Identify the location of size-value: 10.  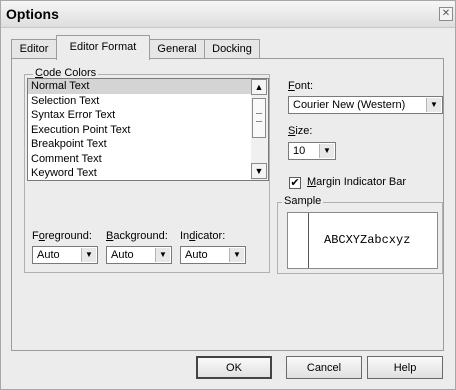
(299, 151).